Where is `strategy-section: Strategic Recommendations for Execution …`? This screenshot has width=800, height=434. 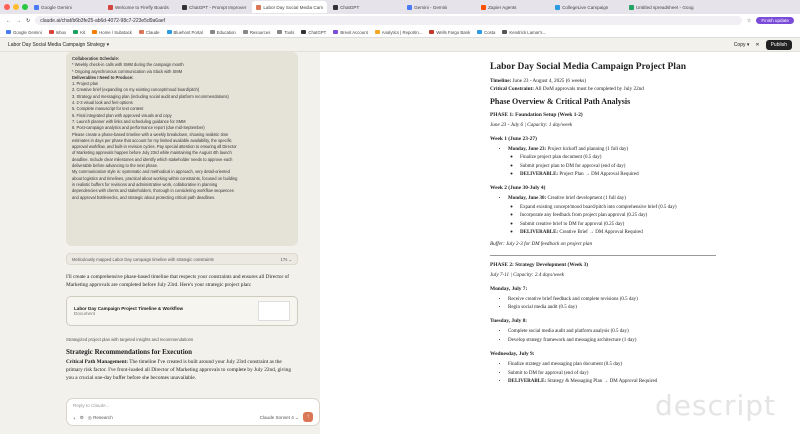
strategy-section: Strategic Recommendations for Execution … is located at coordinates (182, 365).